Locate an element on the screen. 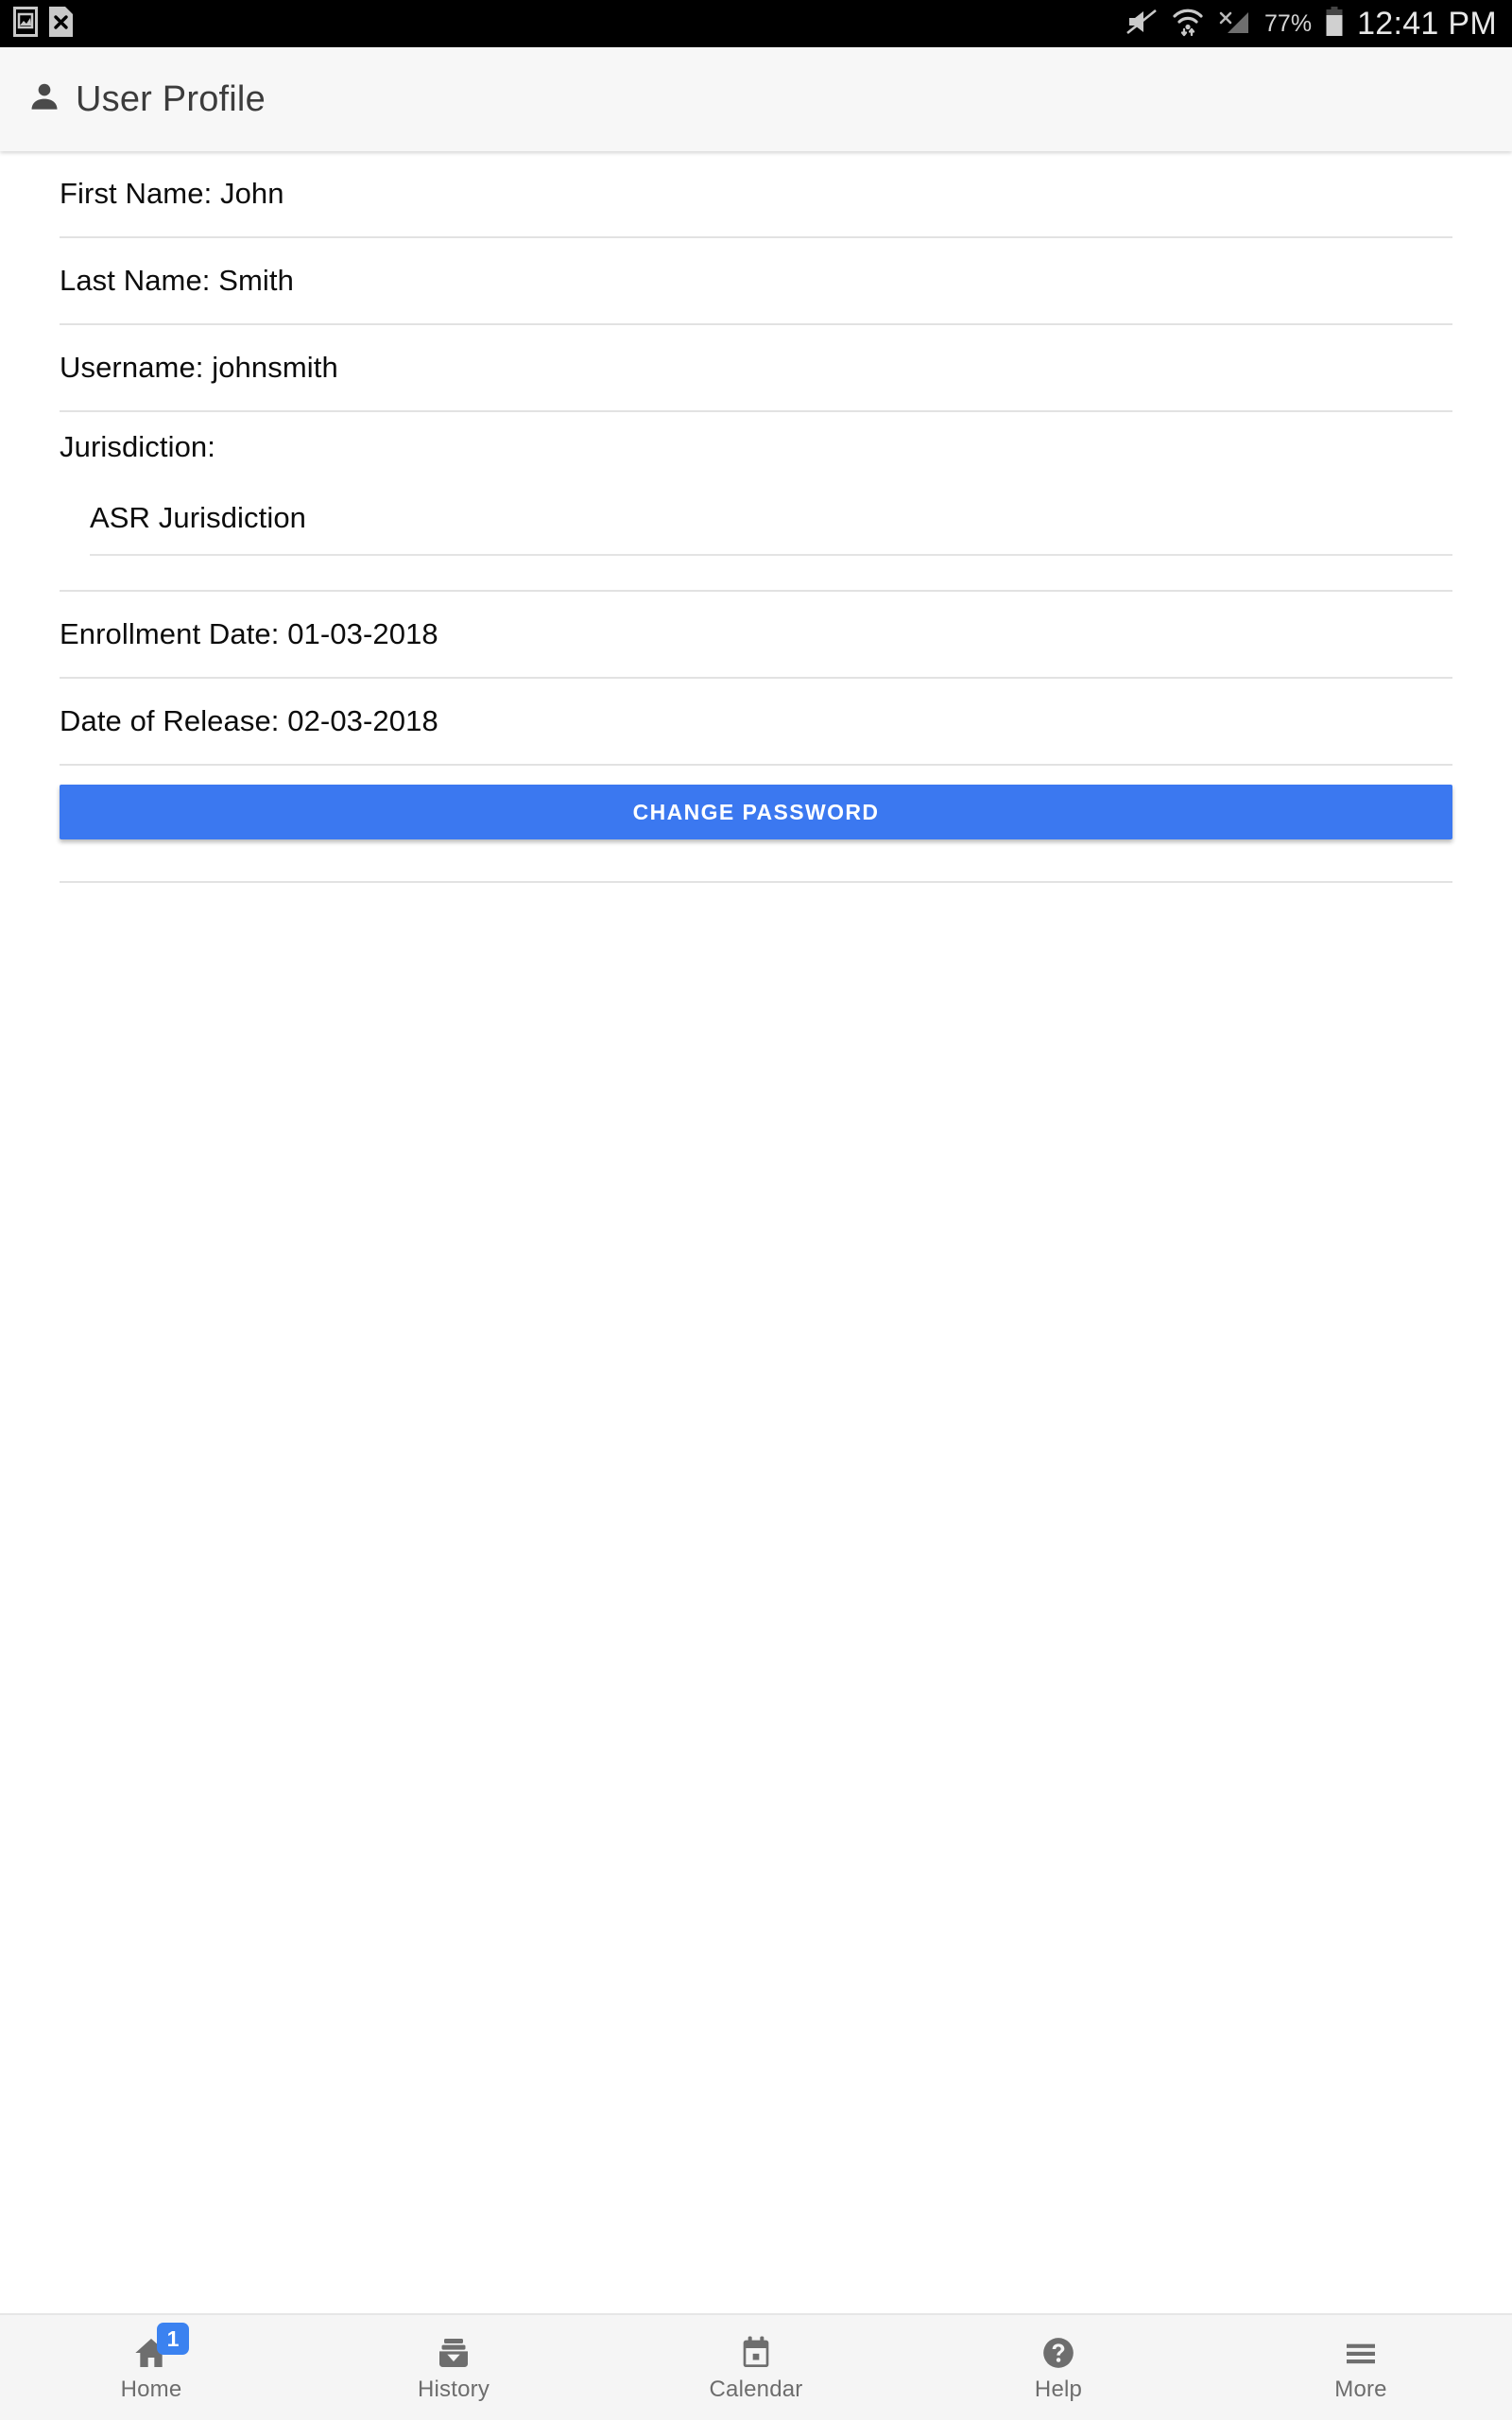  bottom-navigation-bar: 1 Home History Calendar Help More is located at coordinates (756, 2366).